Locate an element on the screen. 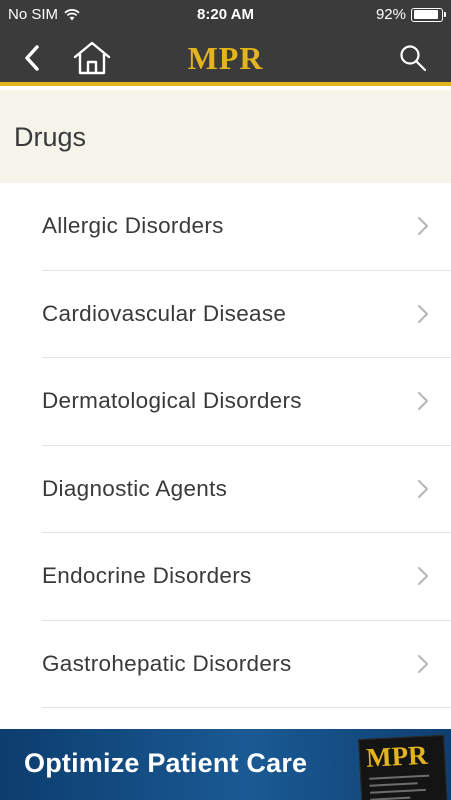 The height and width of the screenshot is (800, 451). magazine-cover-image: MPR is located at coordinates (403, 767).